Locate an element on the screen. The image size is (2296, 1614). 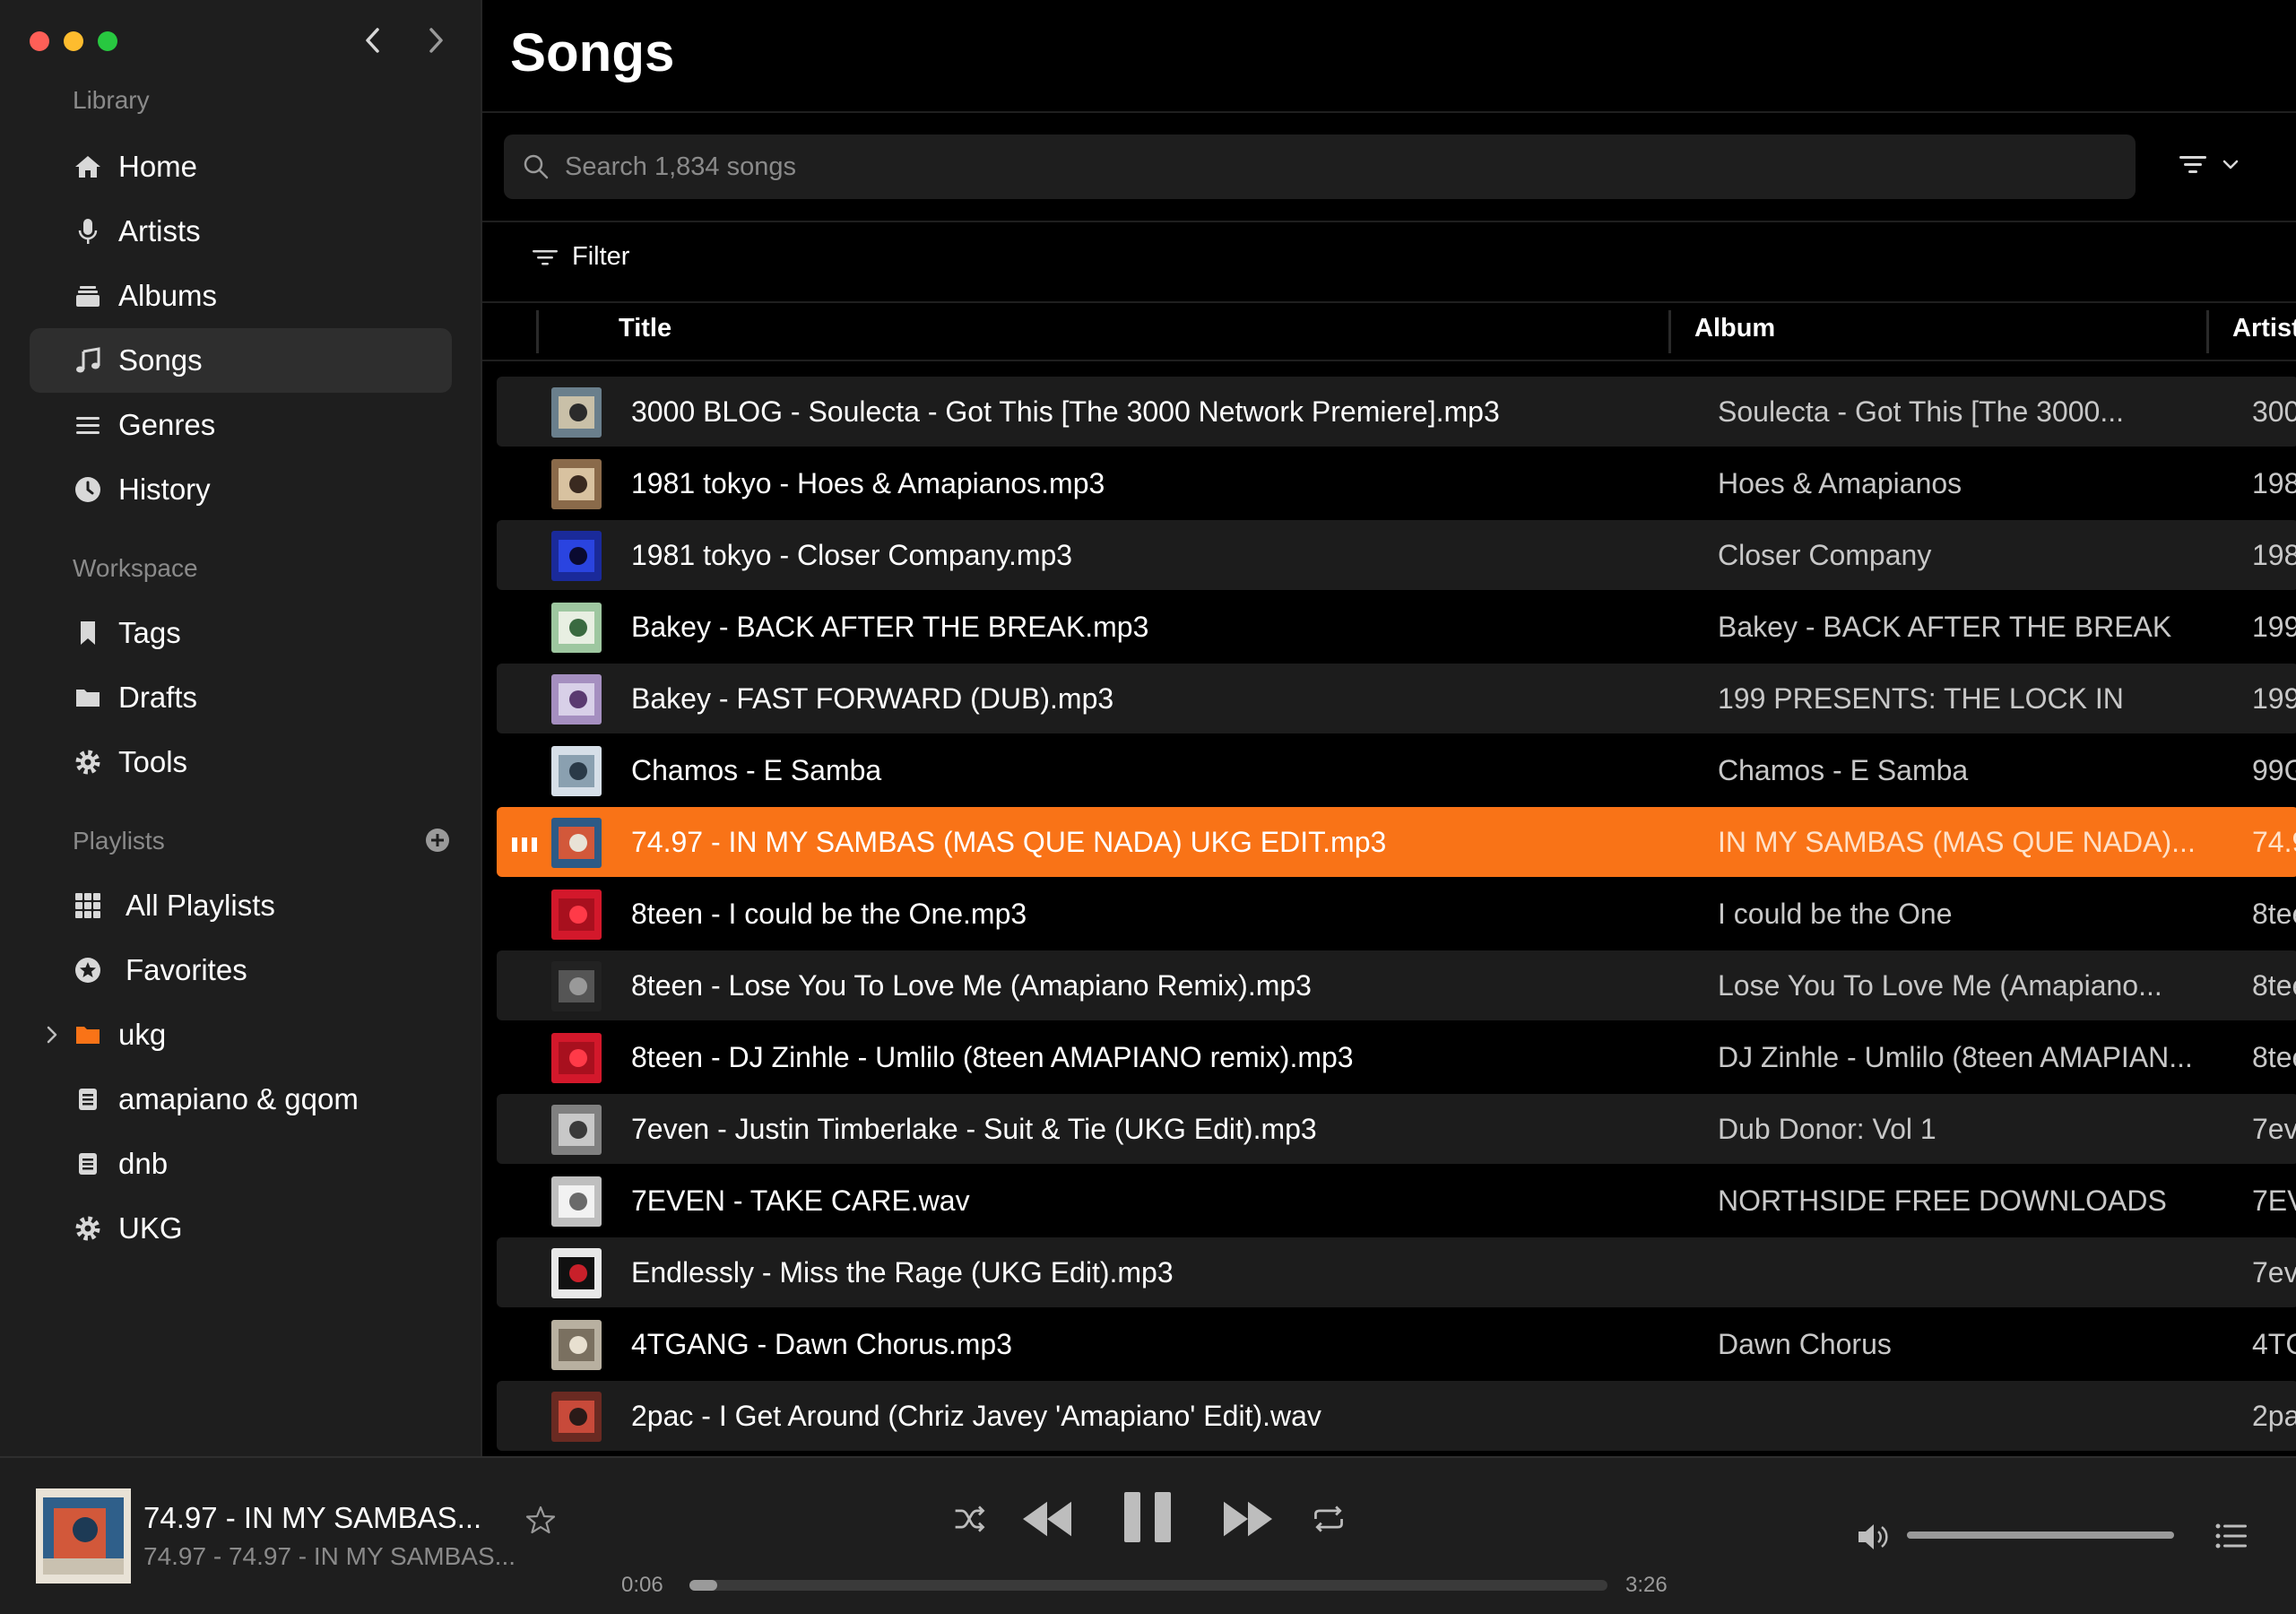
table-row: Chamos - E Samba Chamos - E Samba 99G is located at coordinates (1396, 770).